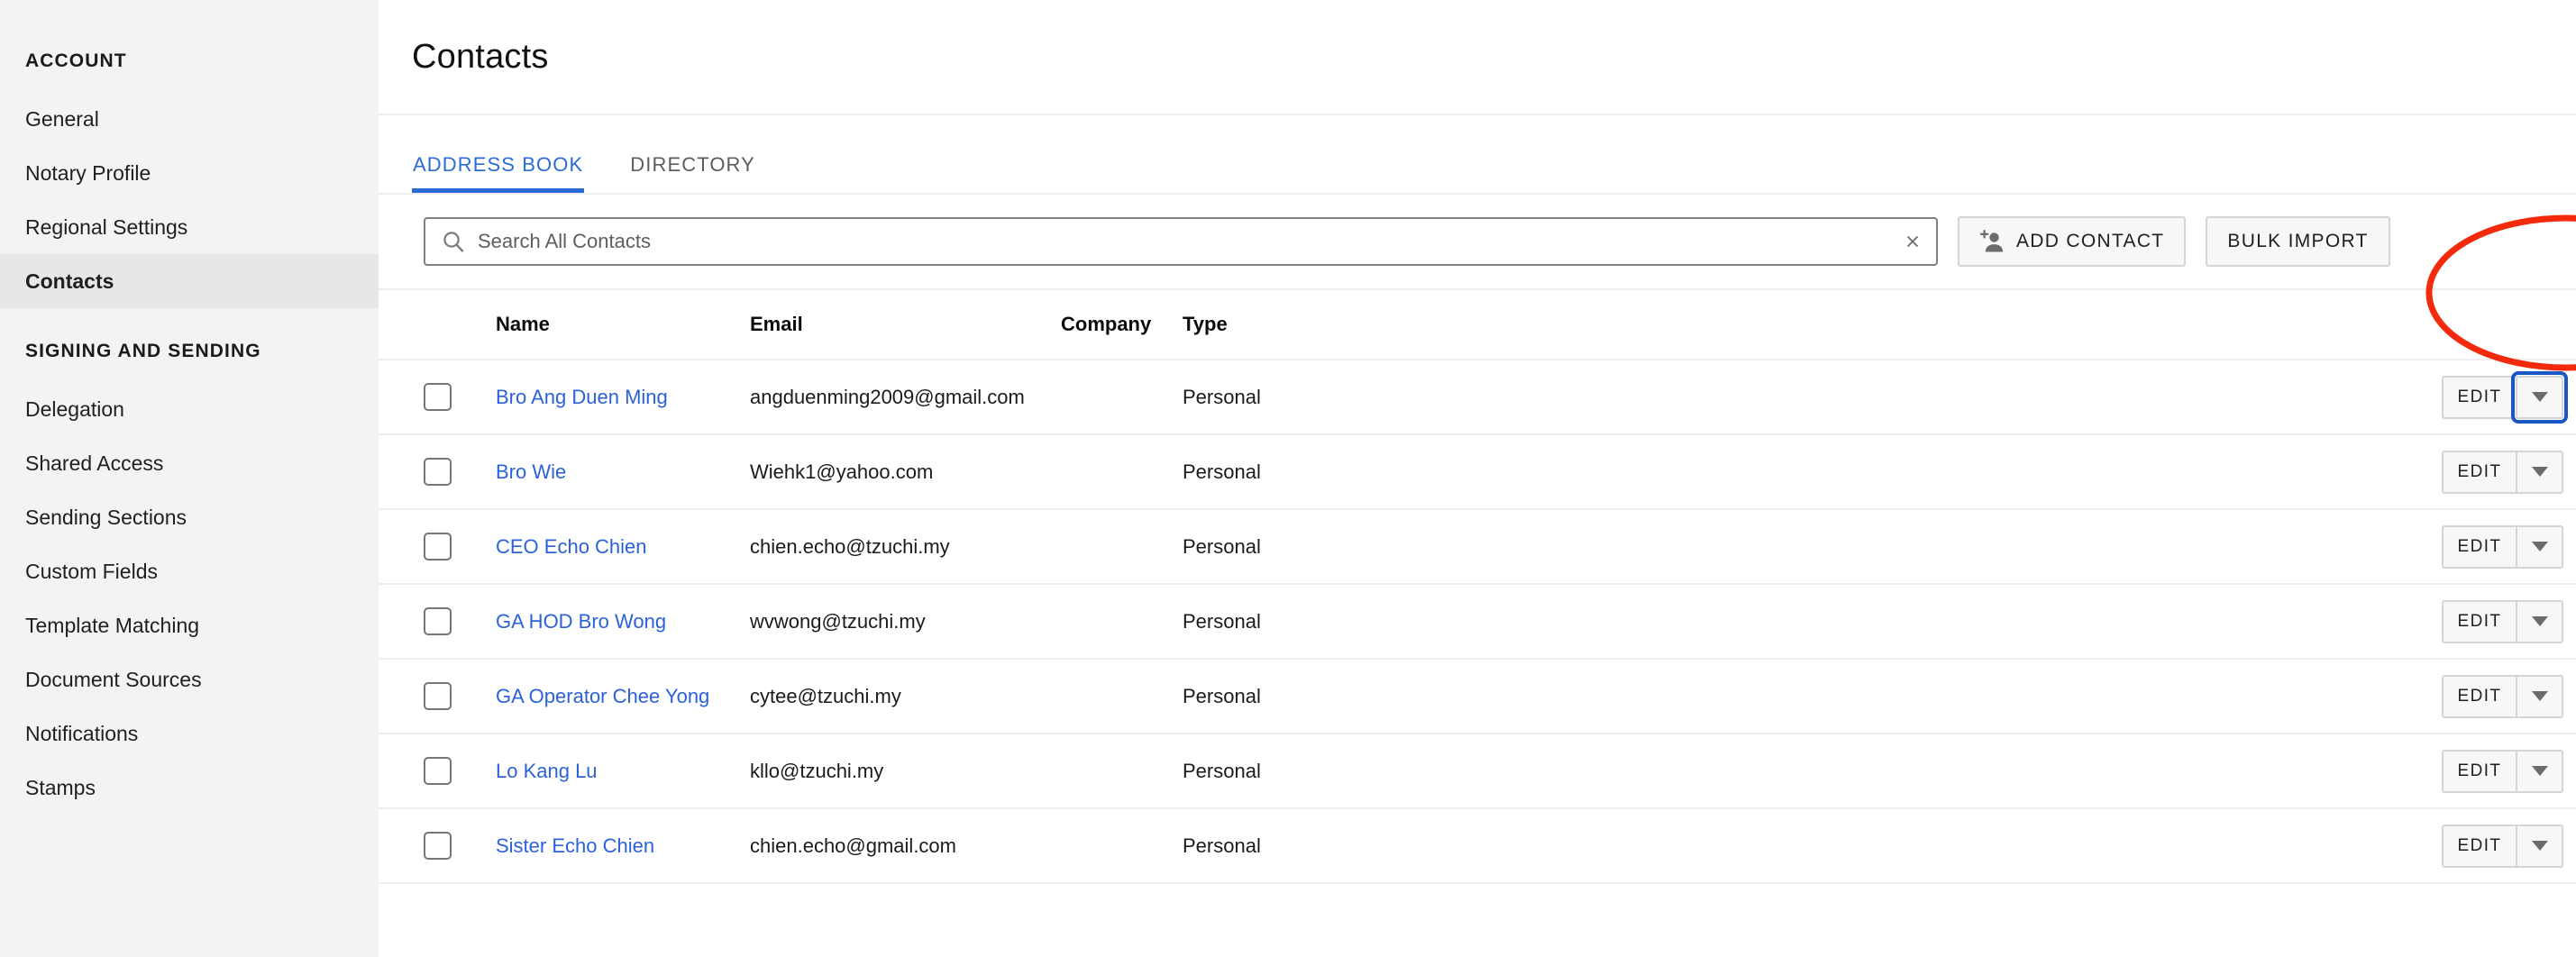 The image size is (2576, 957). Describe the element at coordinates (1106, 324) in the screenshot. I see `column-header-company: Company` at that location.